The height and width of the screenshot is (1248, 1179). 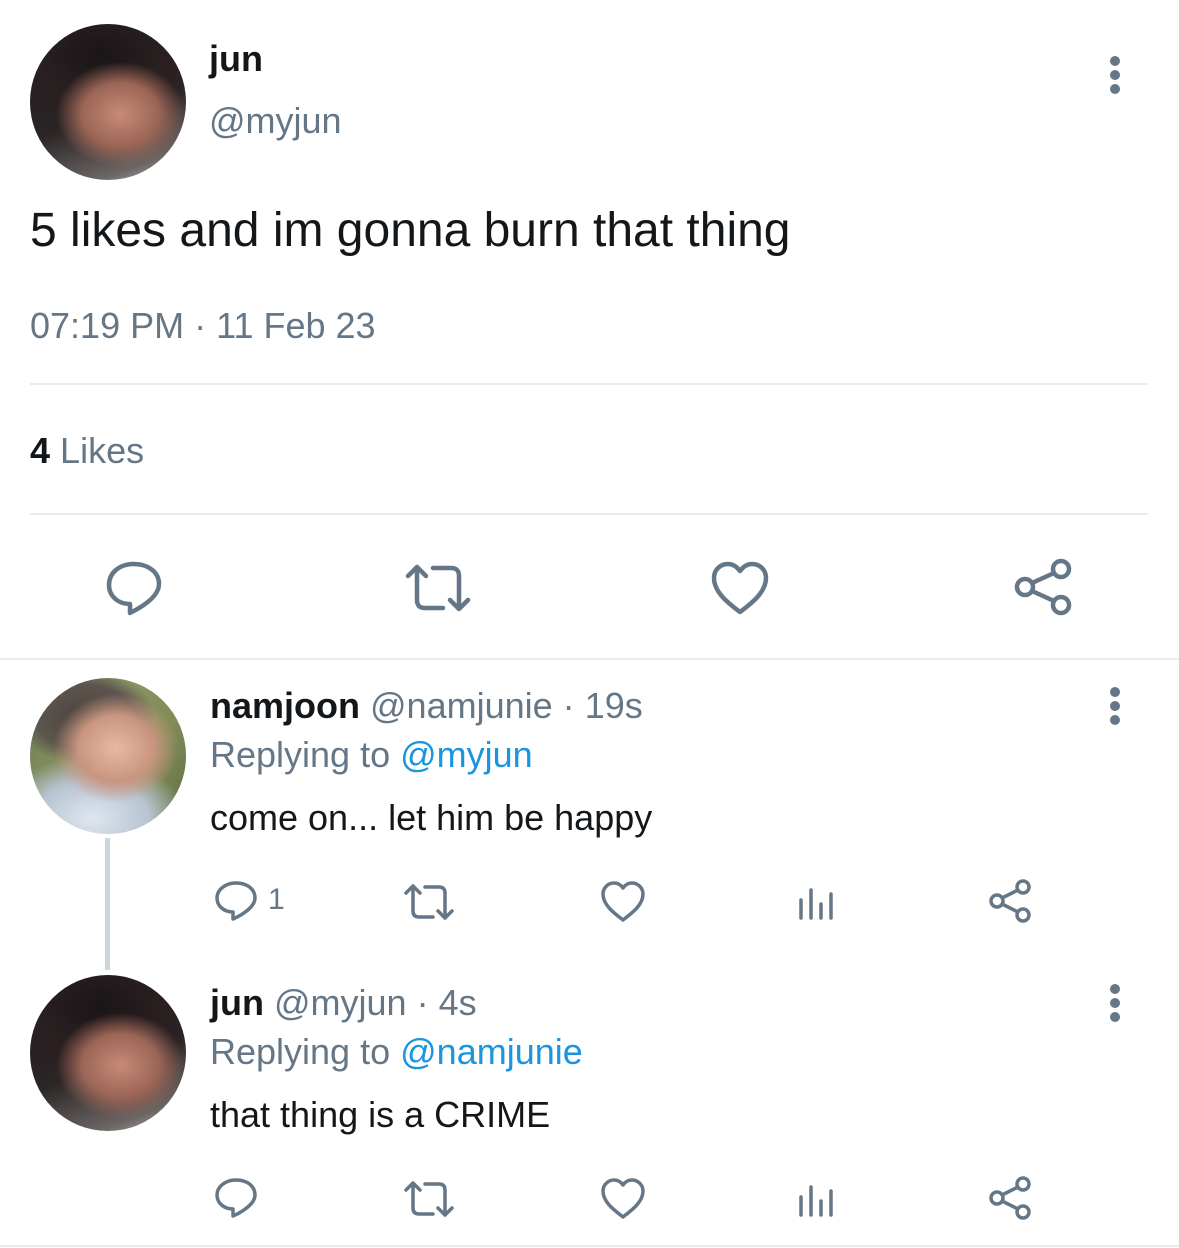 I want to click on likes-count: 4, so click(x=40, y=450).